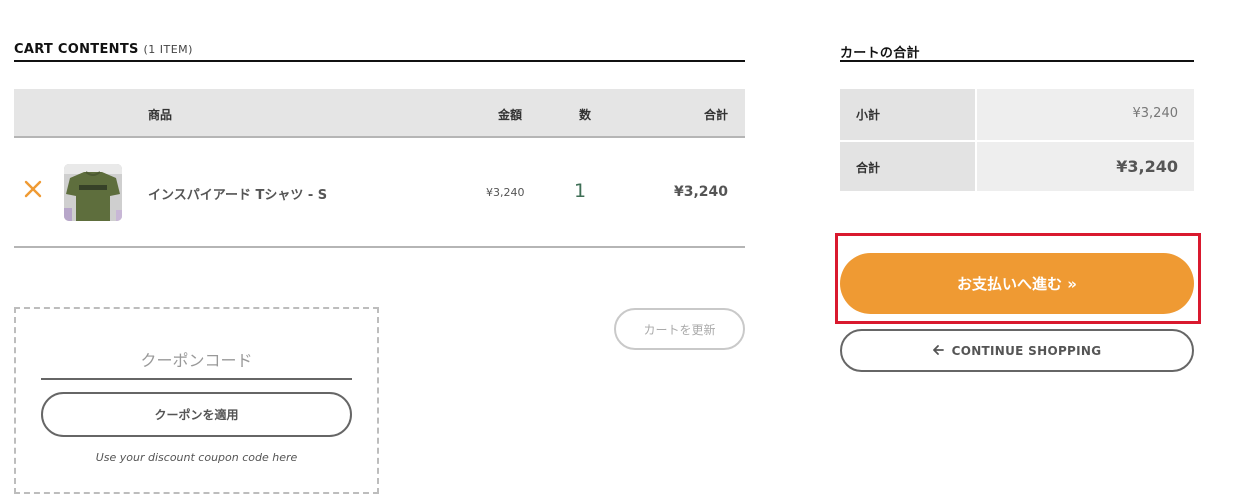  Describe the element at coordinates (379, 52) in the screenshot. I see `cart-contents-heading: CART CONTENTS (1 ITEM)` at that location.